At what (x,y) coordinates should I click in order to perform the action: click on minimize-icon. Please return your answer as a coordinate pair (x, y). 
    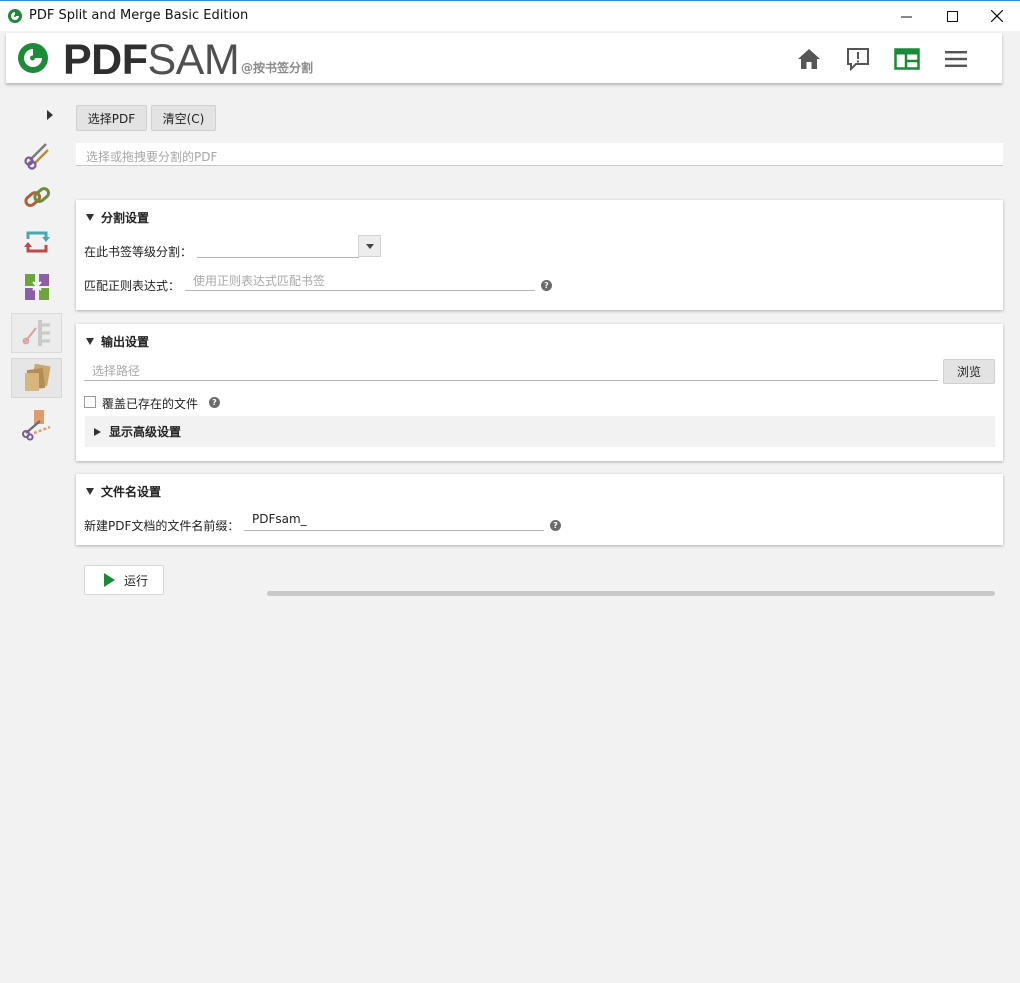
    Looking at the image, I should click on (906, 16).